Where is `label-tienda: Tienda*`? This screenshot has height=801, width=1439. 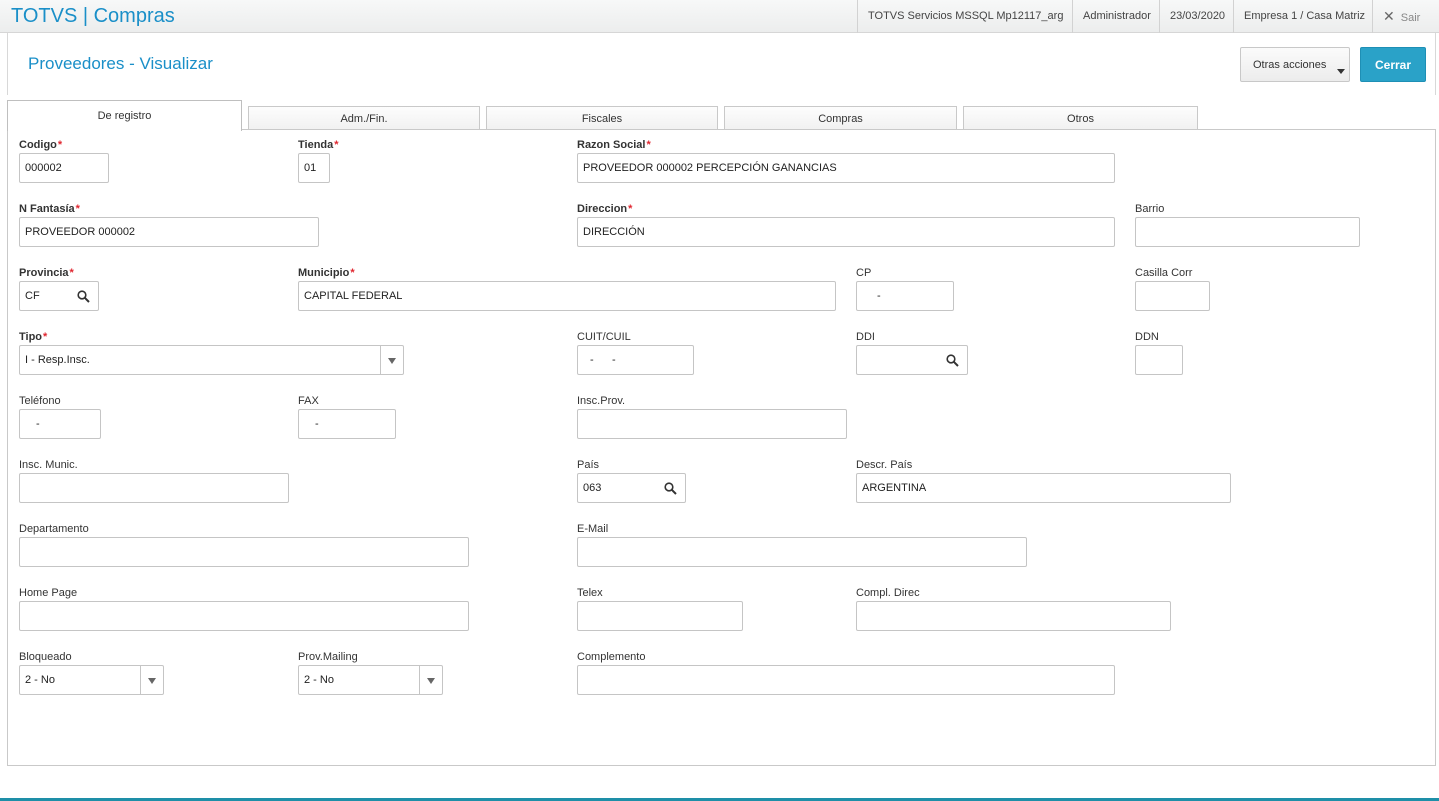 label-tienda: Tienda* is located at coordinates (318, 145).